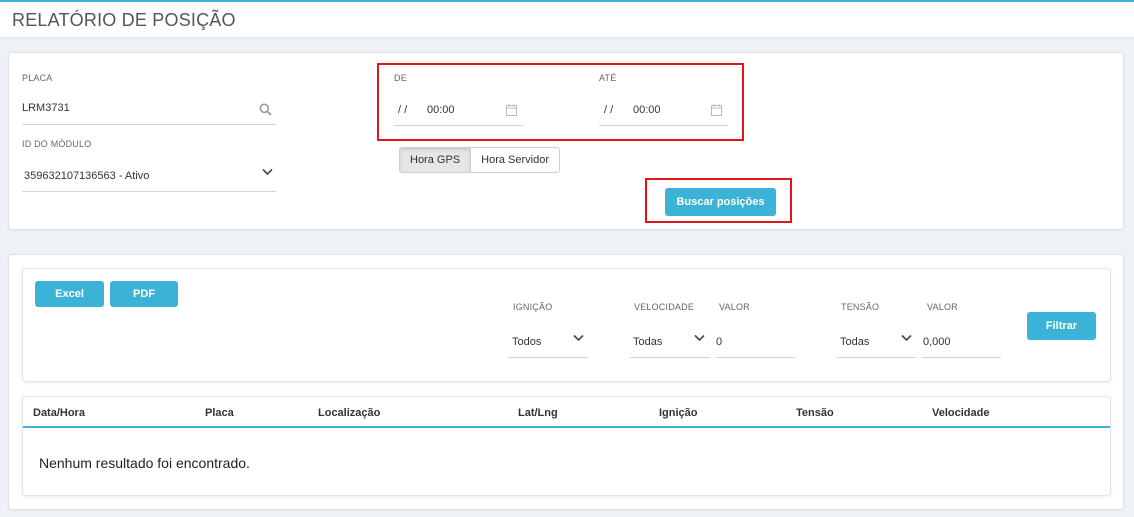 This screenshot has height=517, width=1134. Describe the element at coordinates (670, 357) in the screenshot. I see `velocidade-underline` at that location.